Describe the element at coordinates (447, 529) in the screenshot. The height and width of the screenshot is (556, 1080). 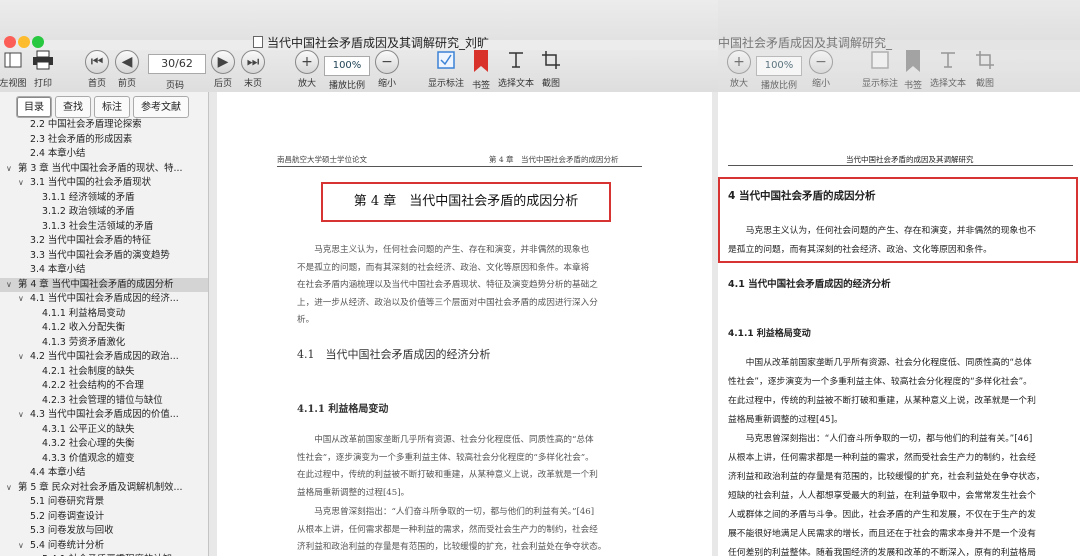
I see `text-line: 从根本上讲，任何需求都是一种利益的需求，然而受社会生产力的制约，社会经` at that location.